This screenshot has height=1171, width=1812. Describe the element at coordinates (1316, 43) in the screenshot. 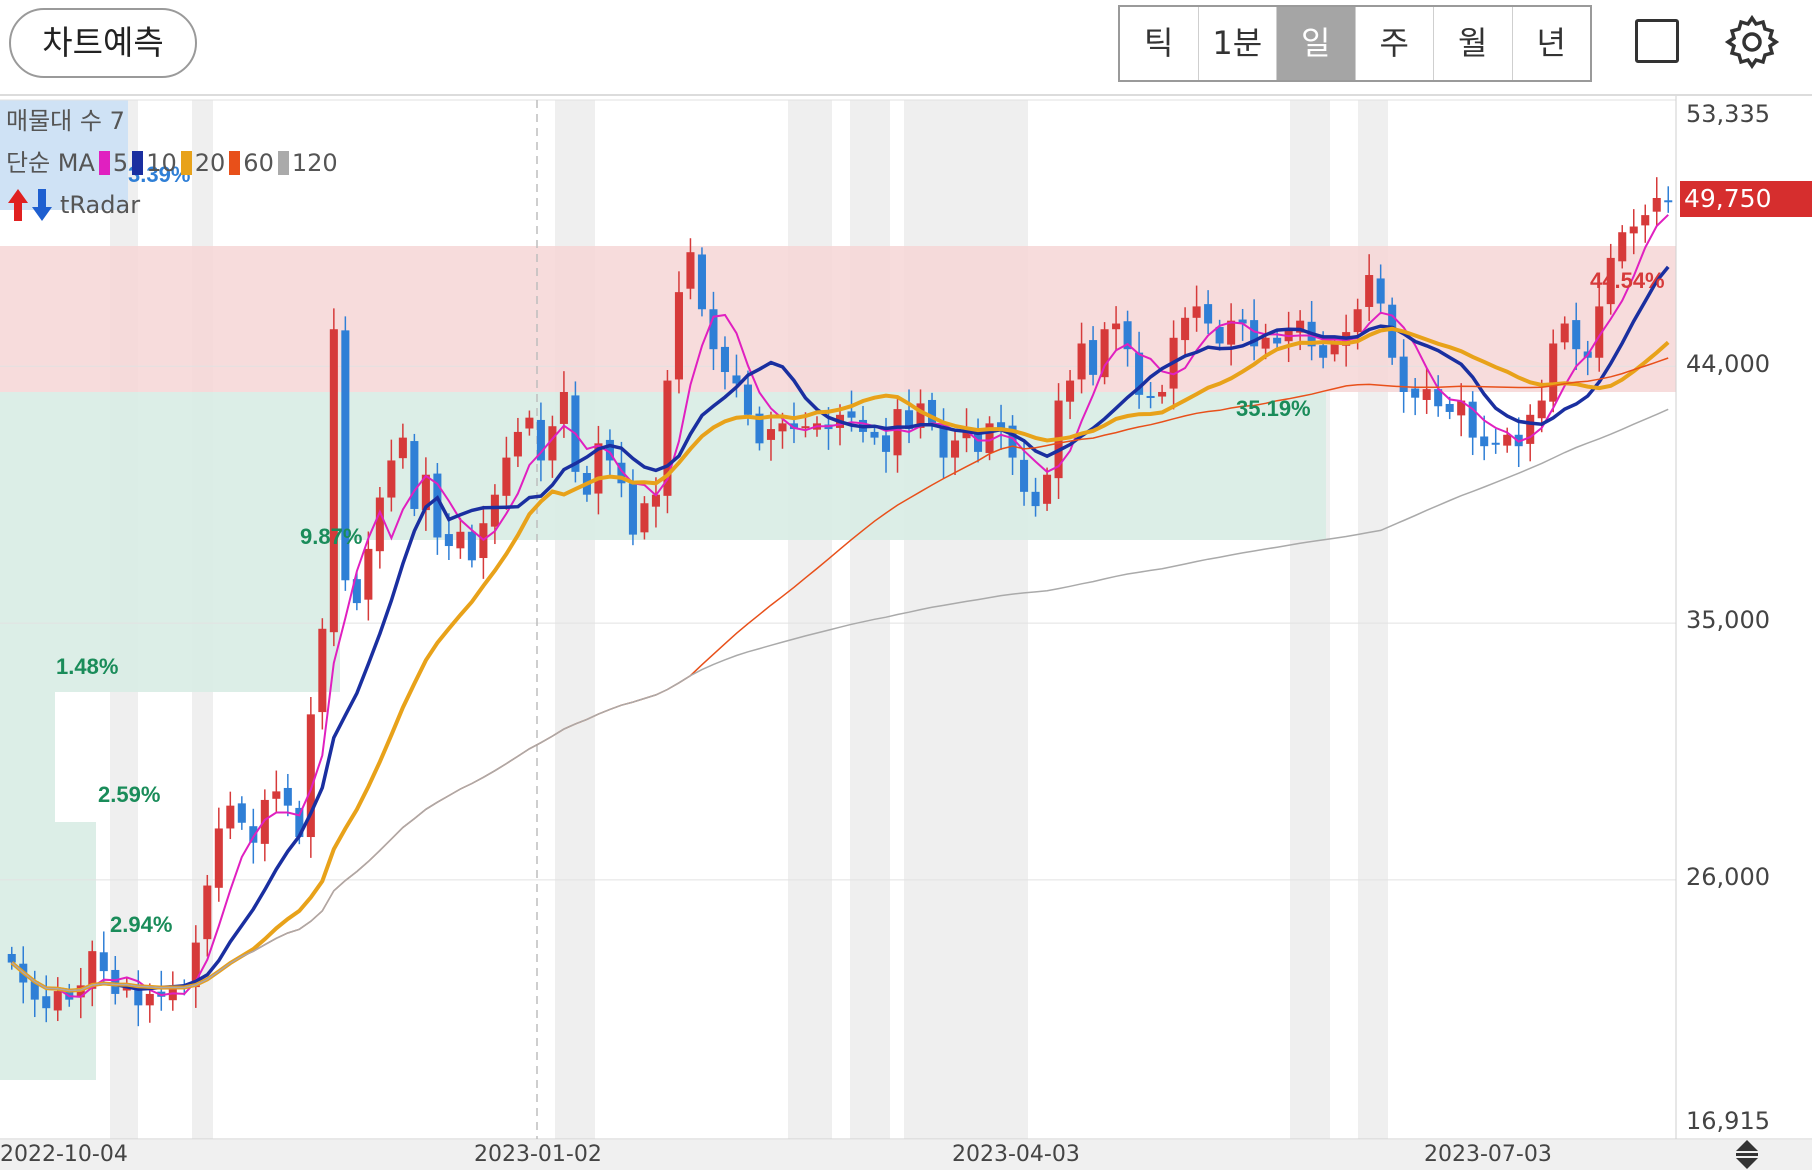

I see `tab-day: 일` at that location.